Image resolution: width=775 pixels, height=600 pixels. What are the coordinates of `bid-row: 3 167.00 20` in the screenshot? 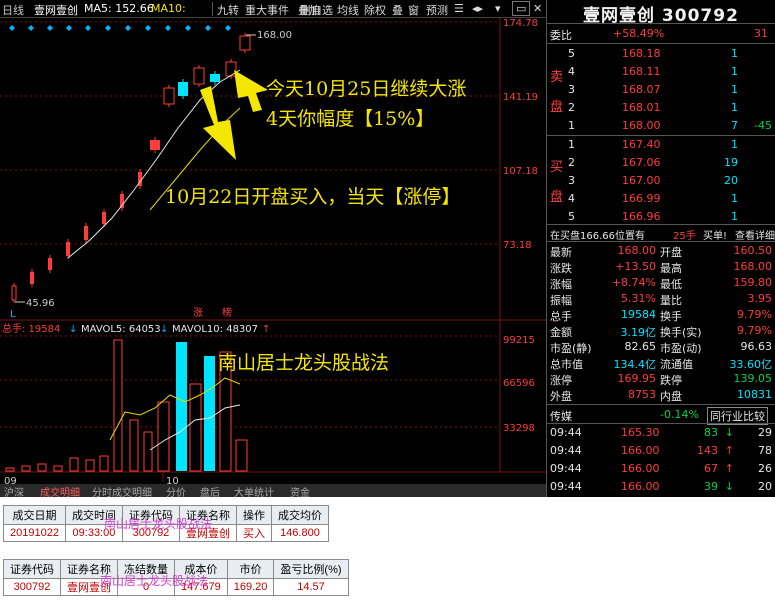 It's located at (661, 181).